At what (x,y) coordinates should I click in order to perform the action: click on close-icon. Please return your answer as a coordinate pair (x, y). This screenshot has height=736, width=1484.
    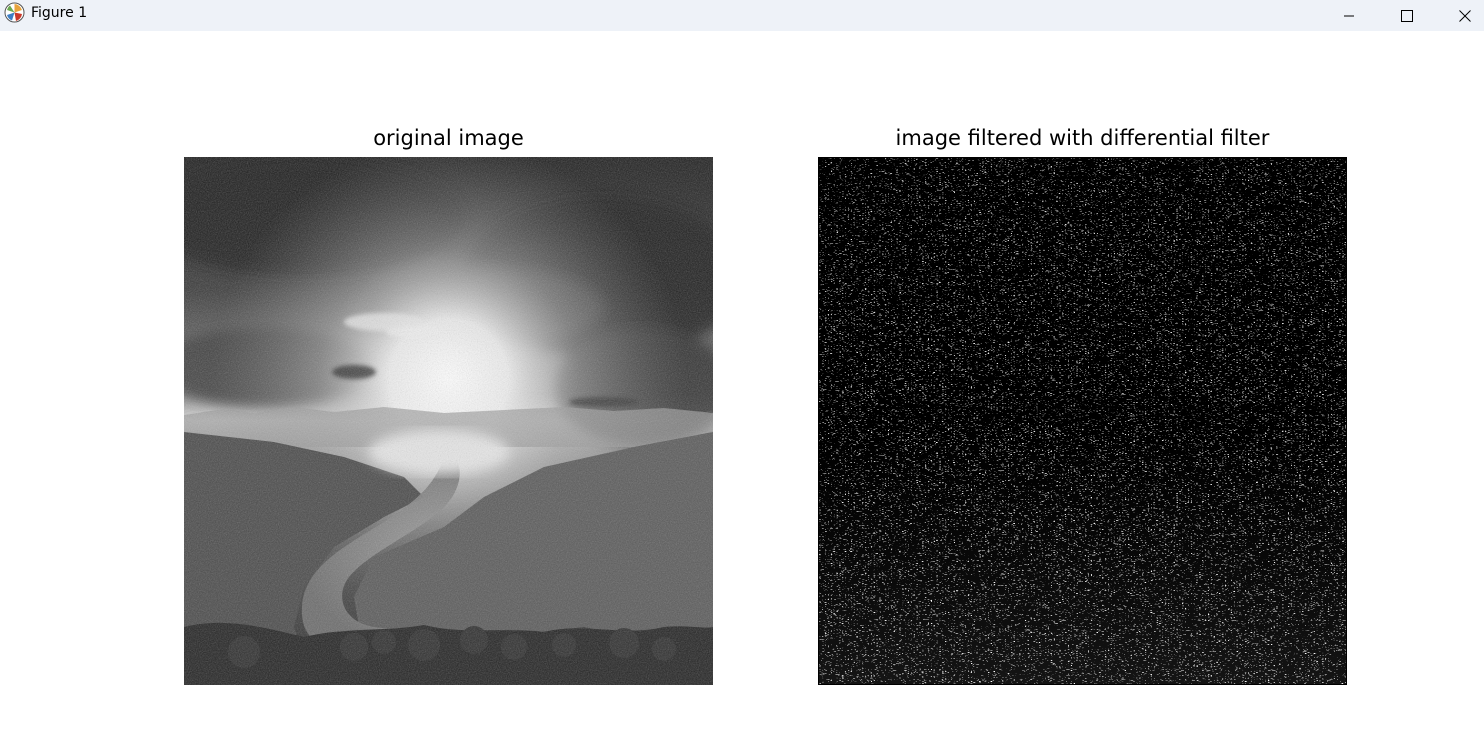
    Looking at the image, I should click on (1465, 15).